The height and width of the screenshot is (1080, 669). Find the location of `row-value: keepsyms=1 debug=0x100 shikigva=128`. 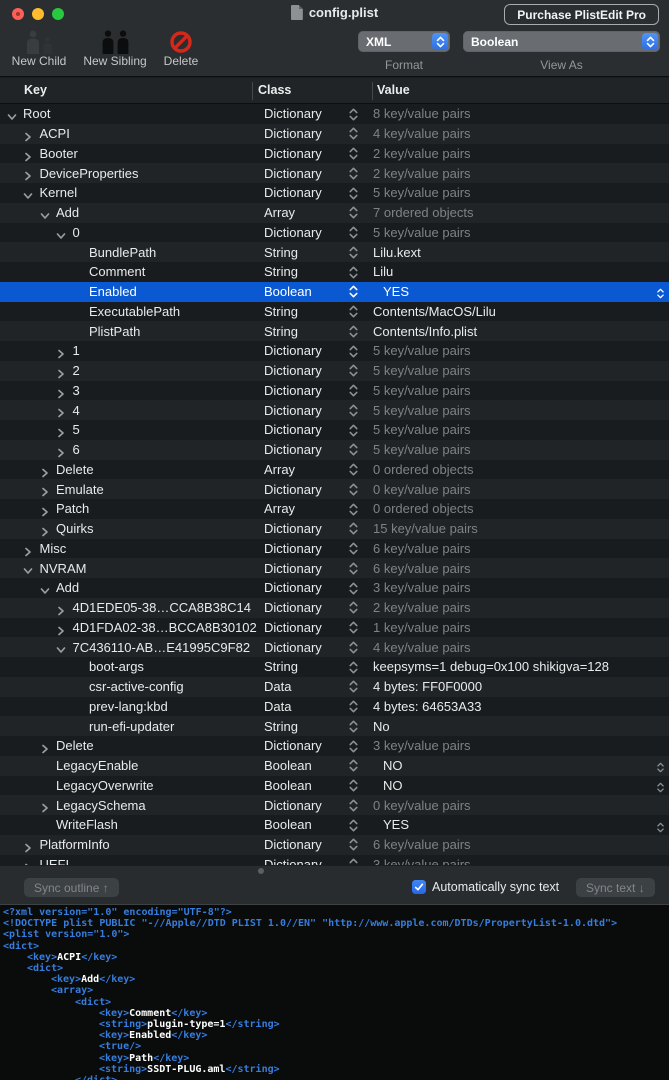

row-value: keepsyms=1 debug=0x100 shikigva=128 is located at coordinates (491, 666).